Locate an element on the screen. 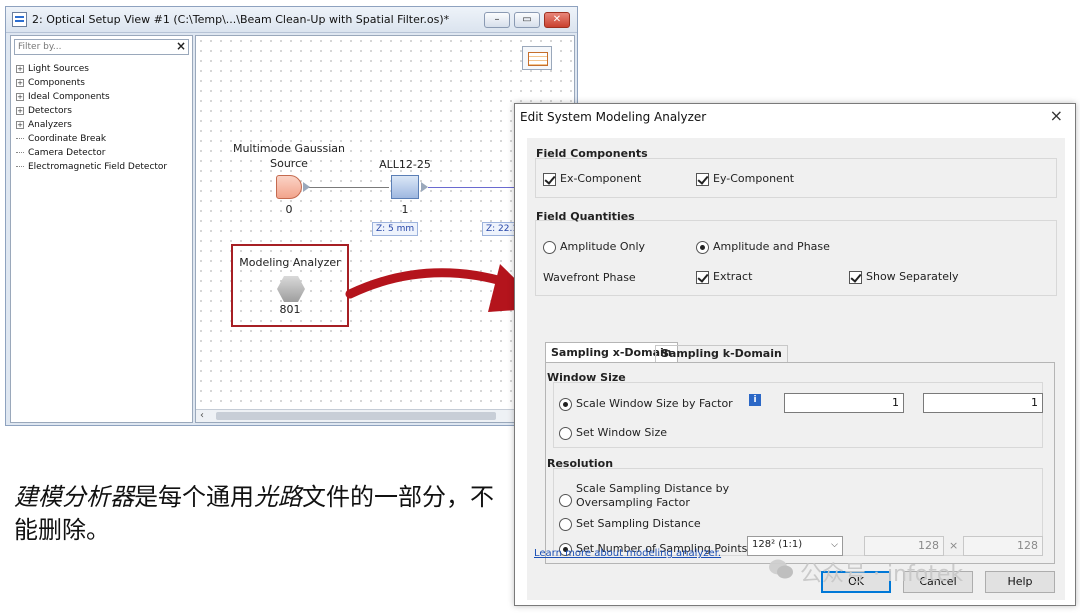 Image resolution: width=1080 pixels, height=613 pixels. caption-term-analyzer: 建模分析器 is located at coordinates (74, 497).